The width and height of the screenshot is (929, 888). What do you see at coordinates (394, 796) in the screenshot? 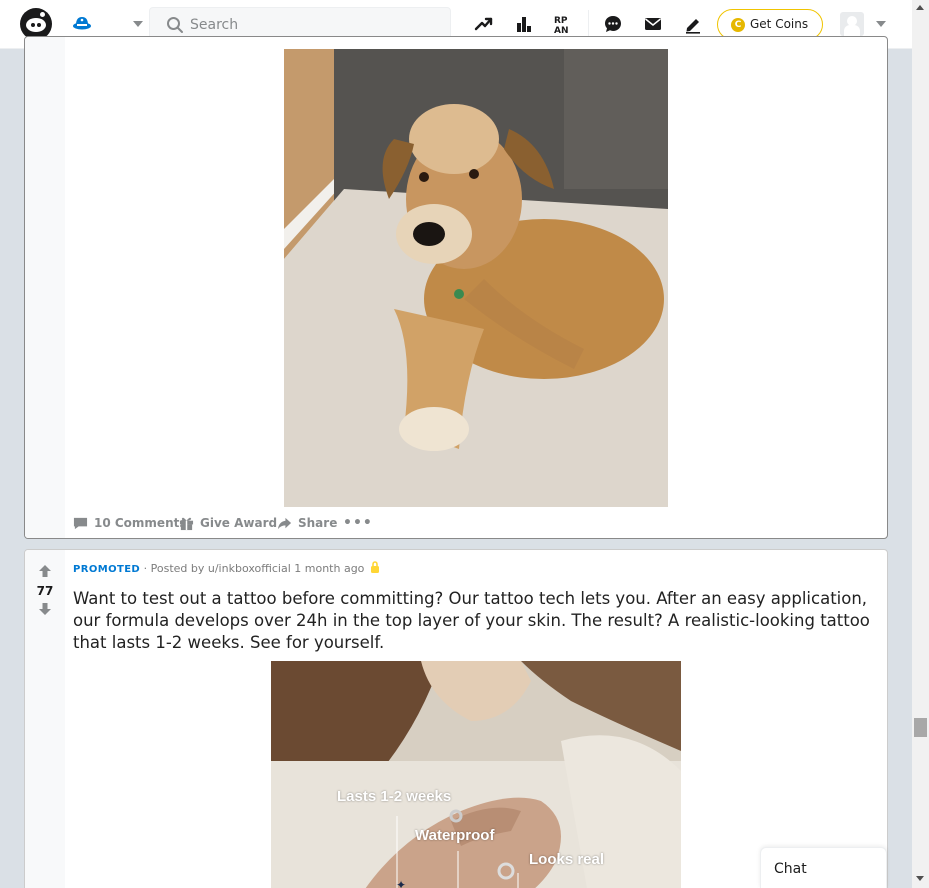
I see `image-label-lasts: Lasts 1-2 weeks` at bounding box center [394, 796].